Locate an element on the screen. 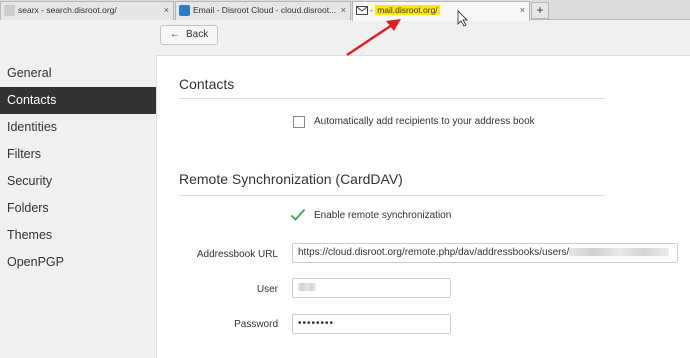 The image size is (690, 358). sidebar-item-contacts: Contacts is located at coordinates (78, 100).